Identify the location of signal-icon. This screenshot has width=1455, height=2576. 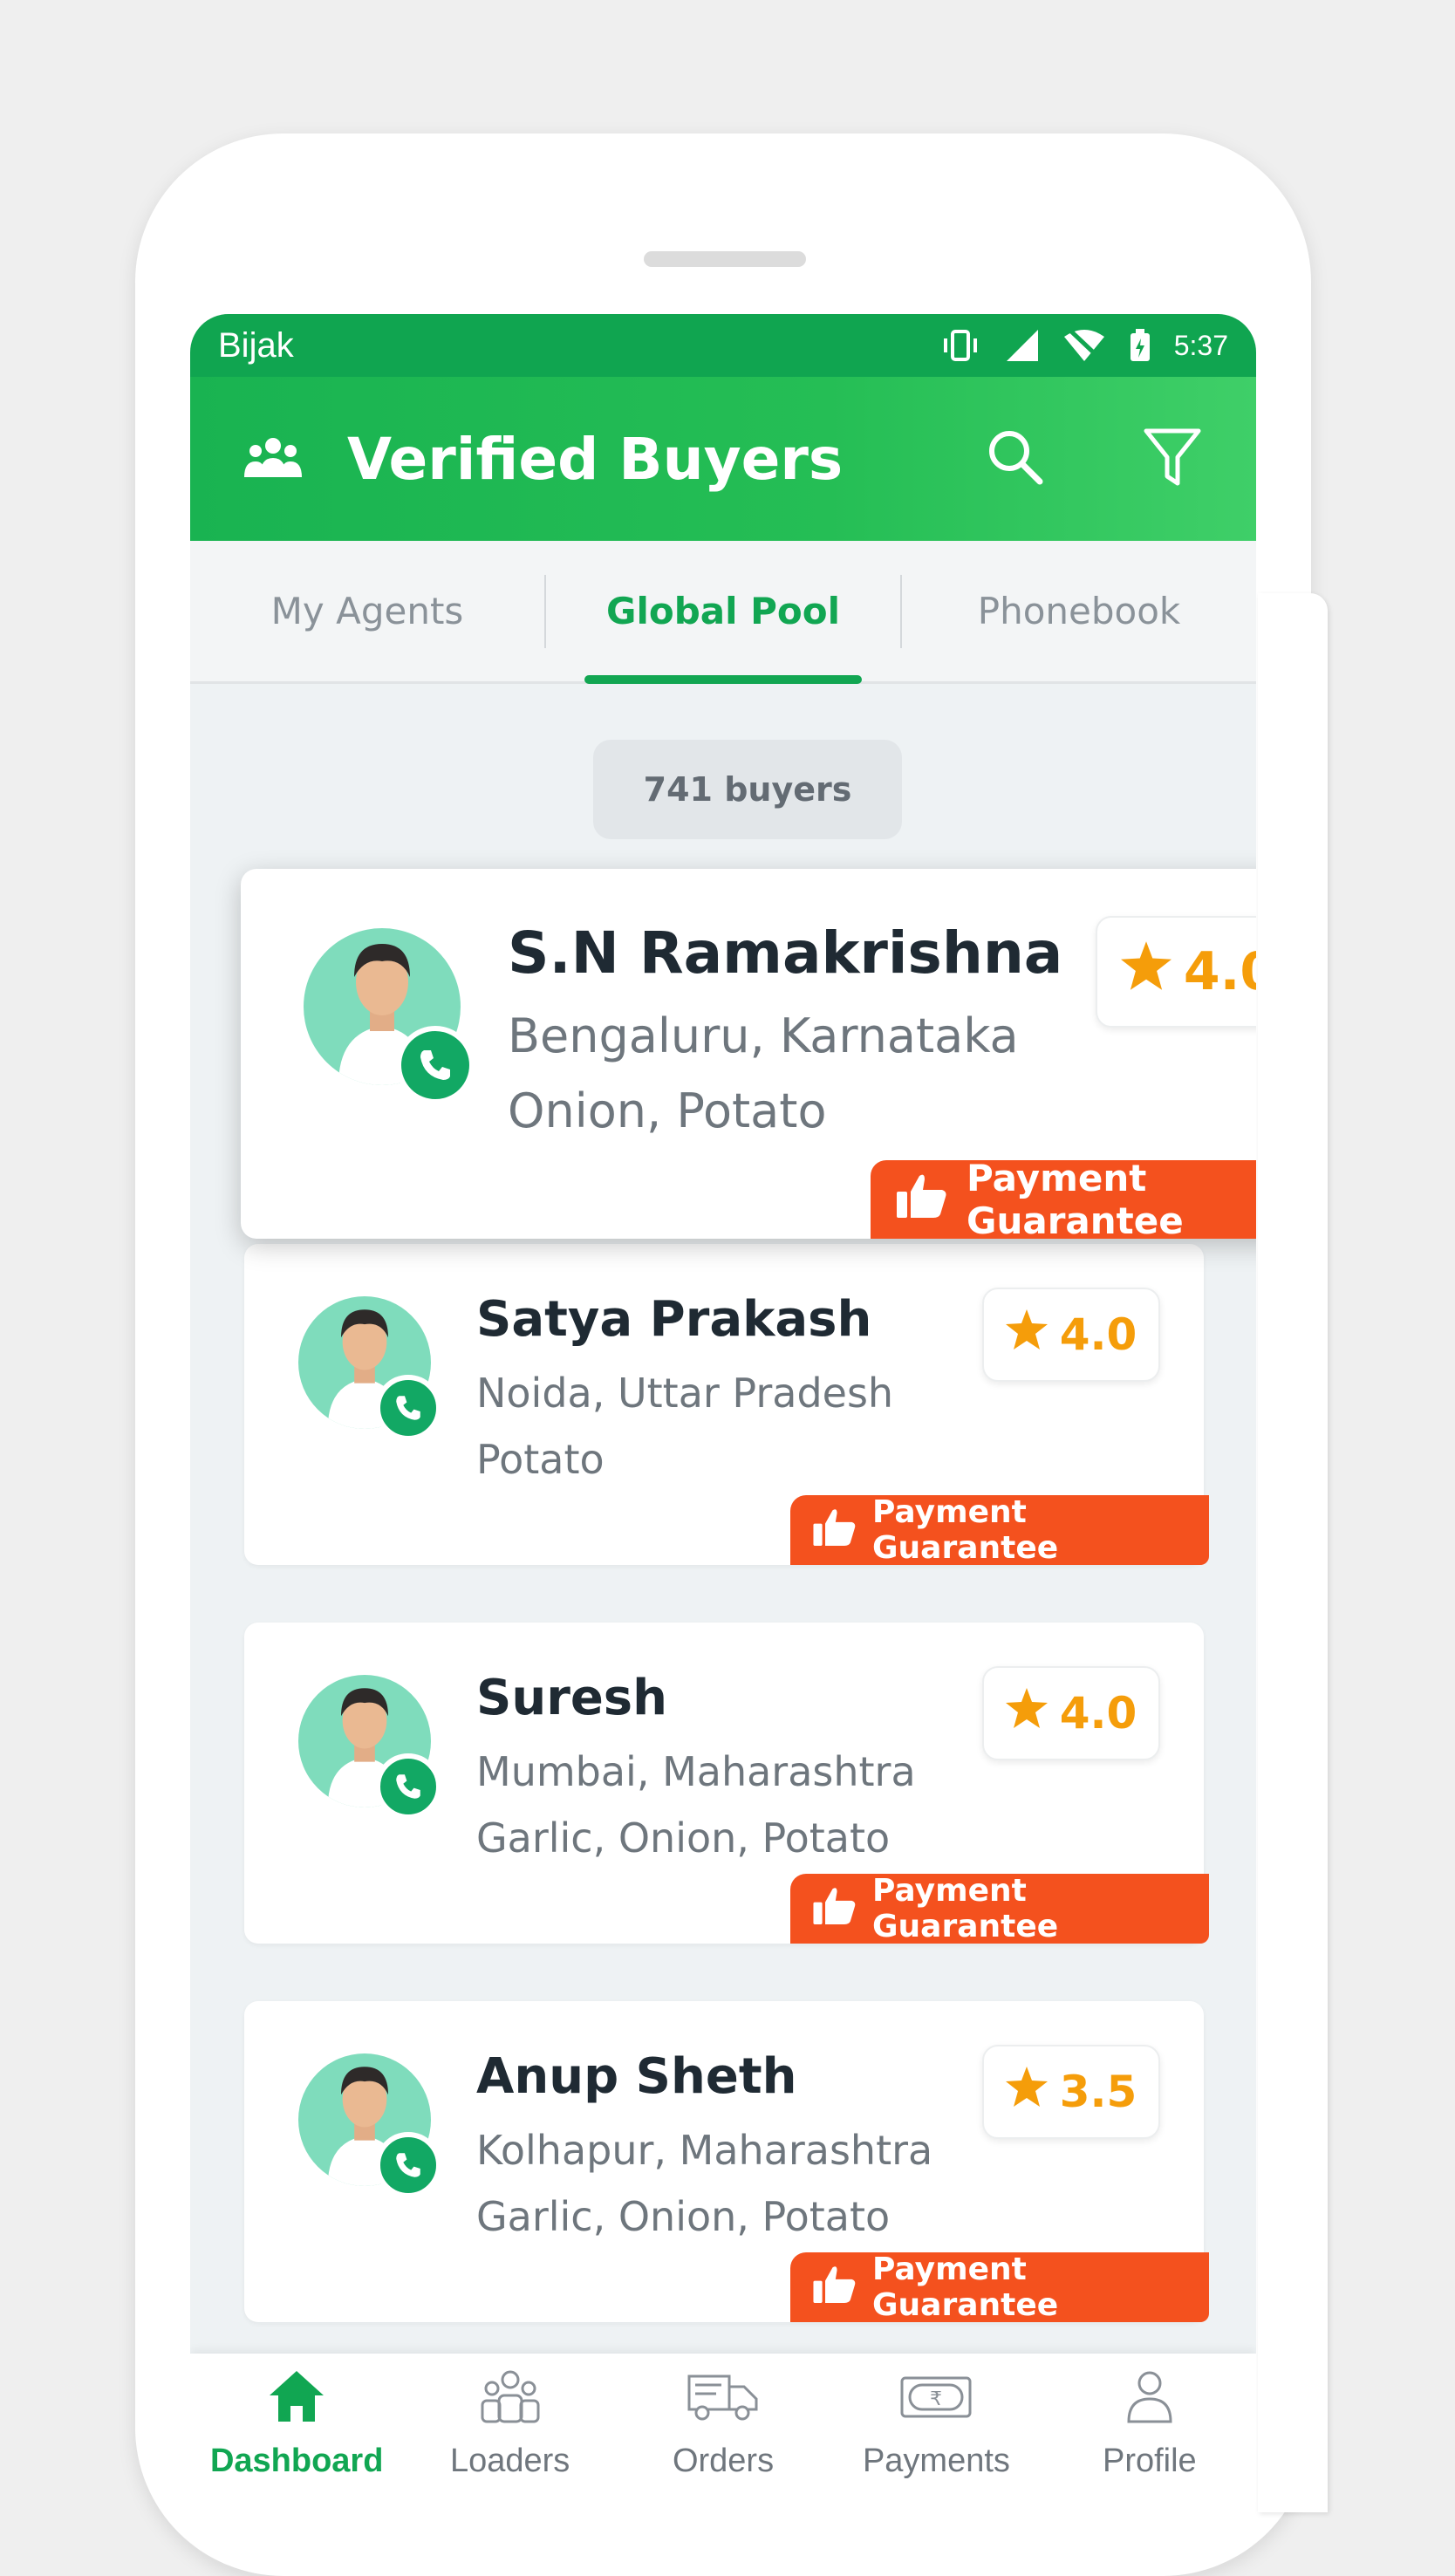
(1022, 345).